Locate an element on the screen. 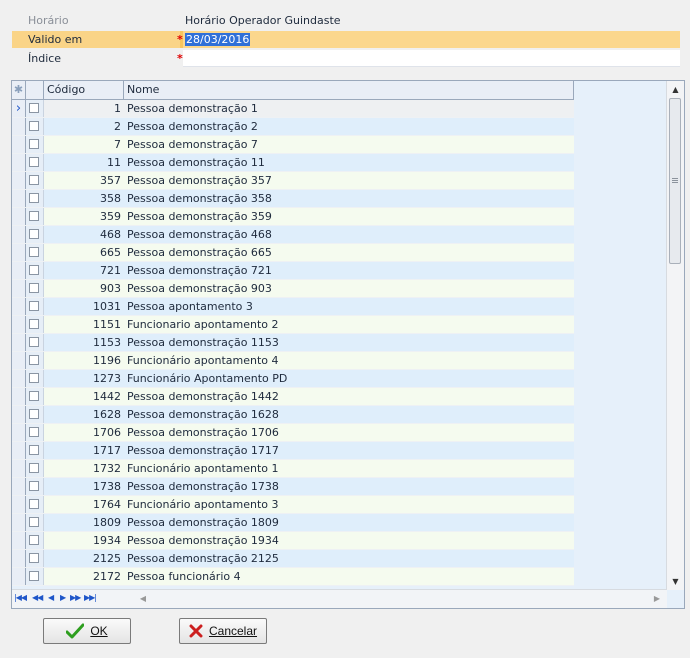  table-row: 359 Pessoa demonstração 359 is located at coordinates (293, 217).